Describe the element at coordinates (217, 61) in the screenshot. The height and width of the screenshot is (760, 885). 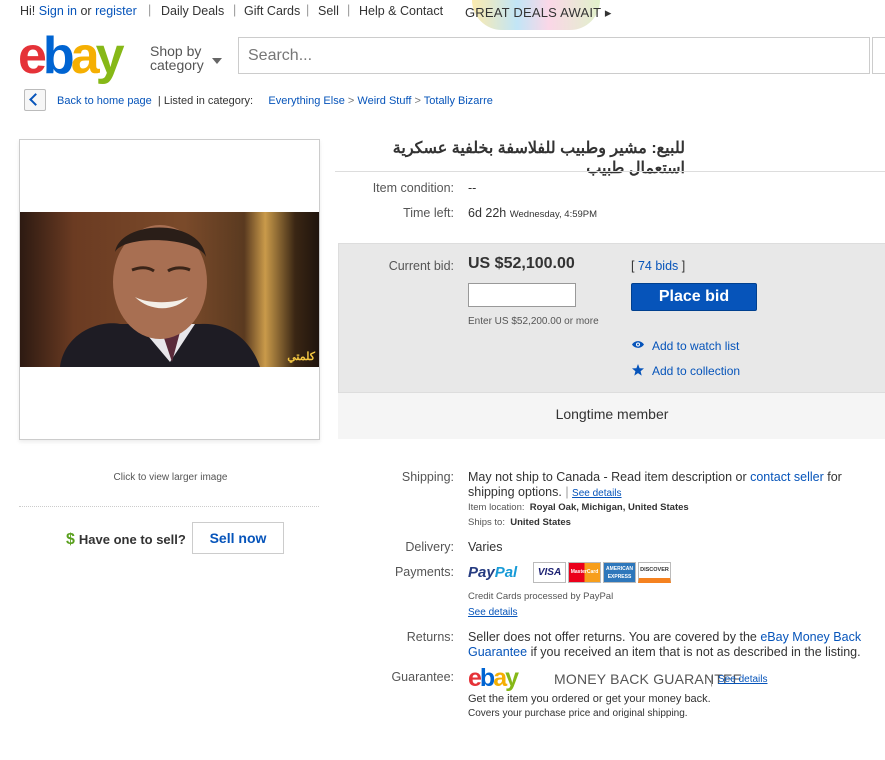
I see `chevron-down-icon` at that location.